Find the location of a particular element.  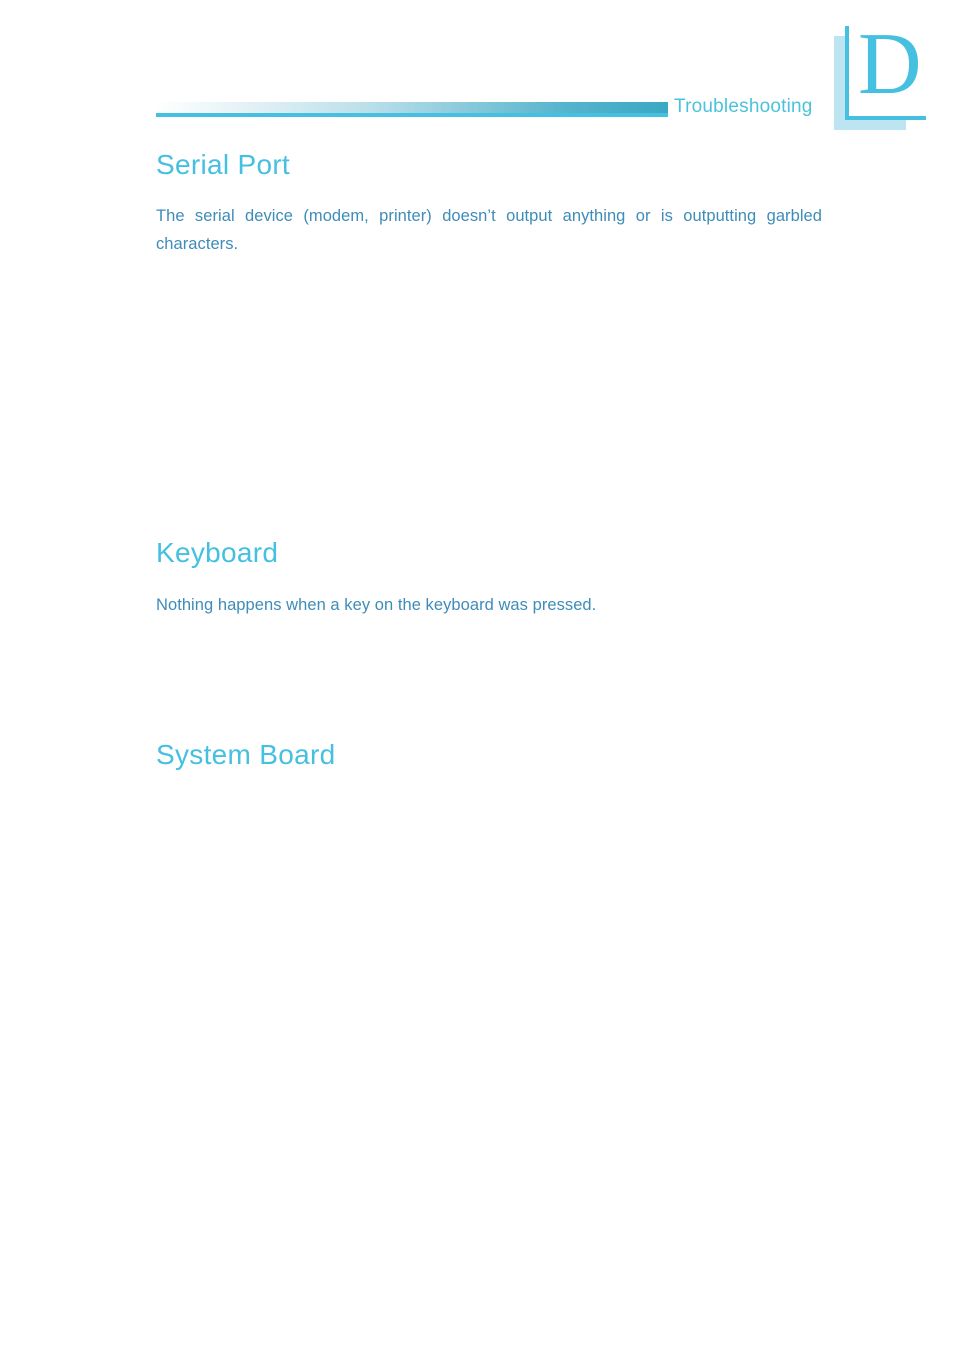

chapter-mark-shadow-vertical is located at coordinates (839, 83).